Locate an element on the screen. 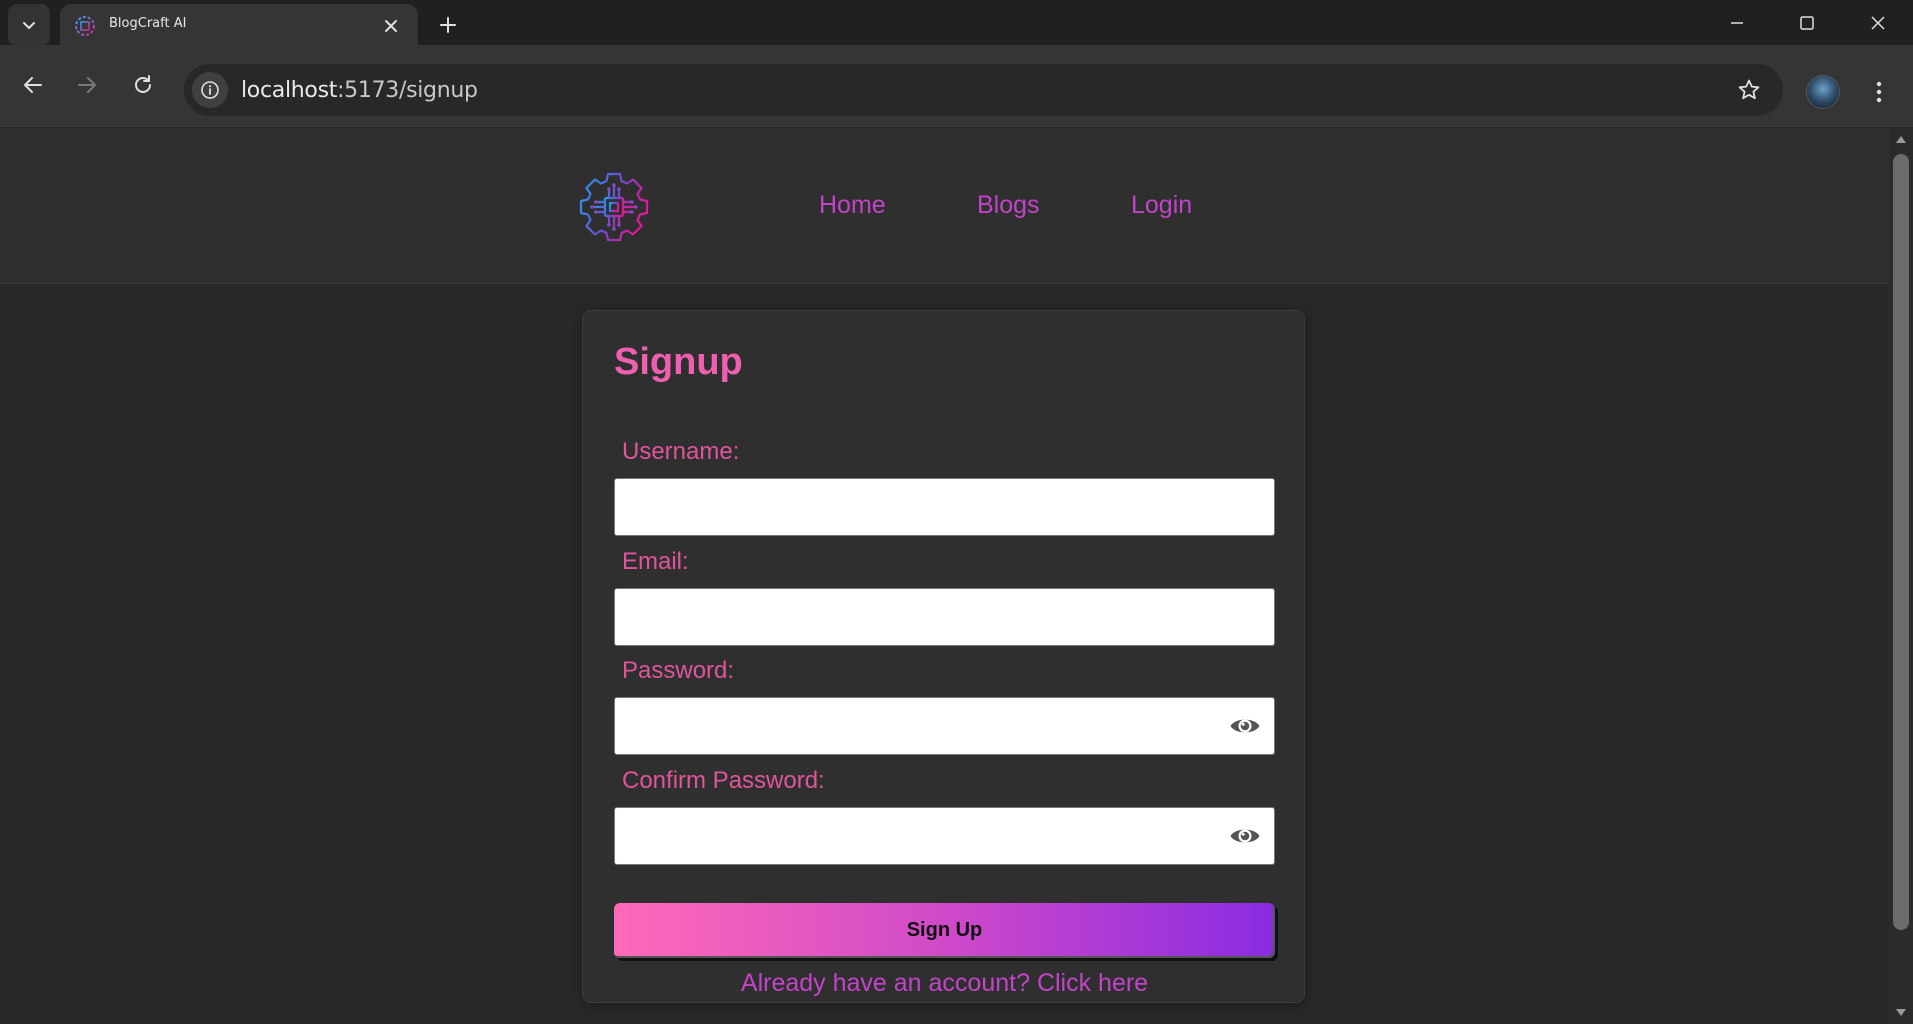 This screenshot has width=1913, height=1024. confirm-password-visibility-toggle is located at coordinates (1245, 836).